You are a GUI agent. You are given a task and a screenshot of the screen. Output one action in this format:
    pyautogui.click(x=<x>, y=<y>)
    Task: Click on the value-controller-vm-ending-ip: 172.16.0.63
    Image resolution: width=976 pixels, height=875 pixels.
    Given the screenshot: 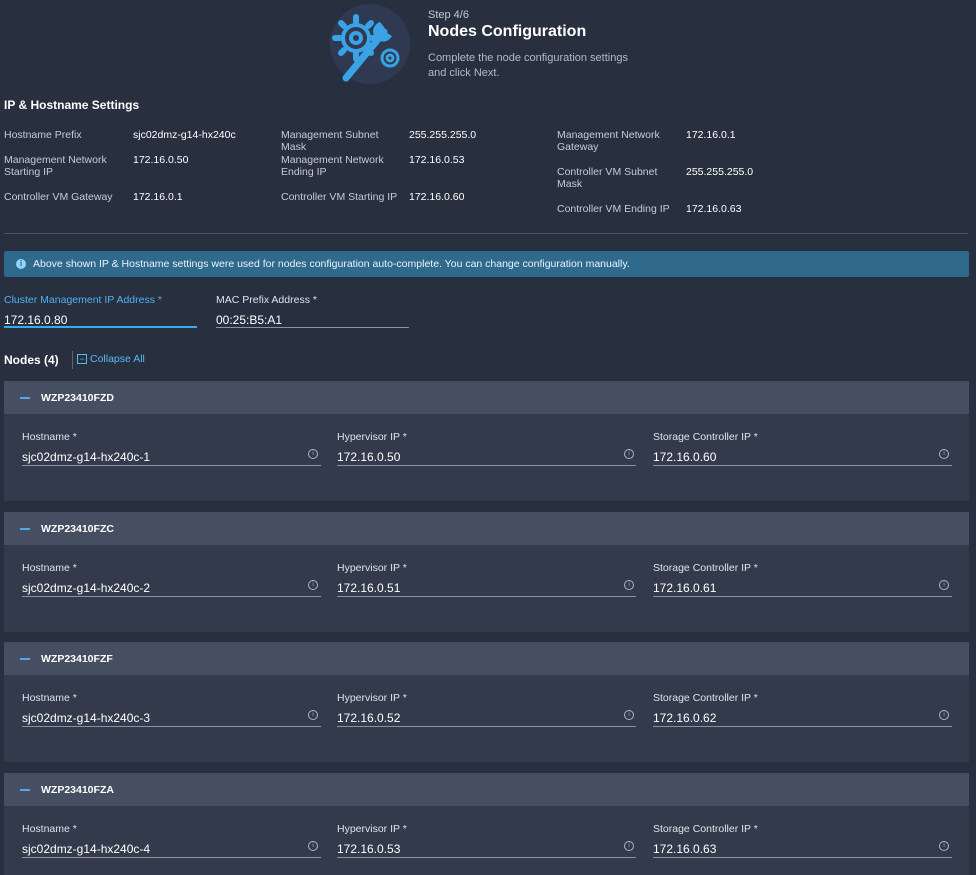 What is the action you would take?
    pyautogui.click(x=714, y=209)
    